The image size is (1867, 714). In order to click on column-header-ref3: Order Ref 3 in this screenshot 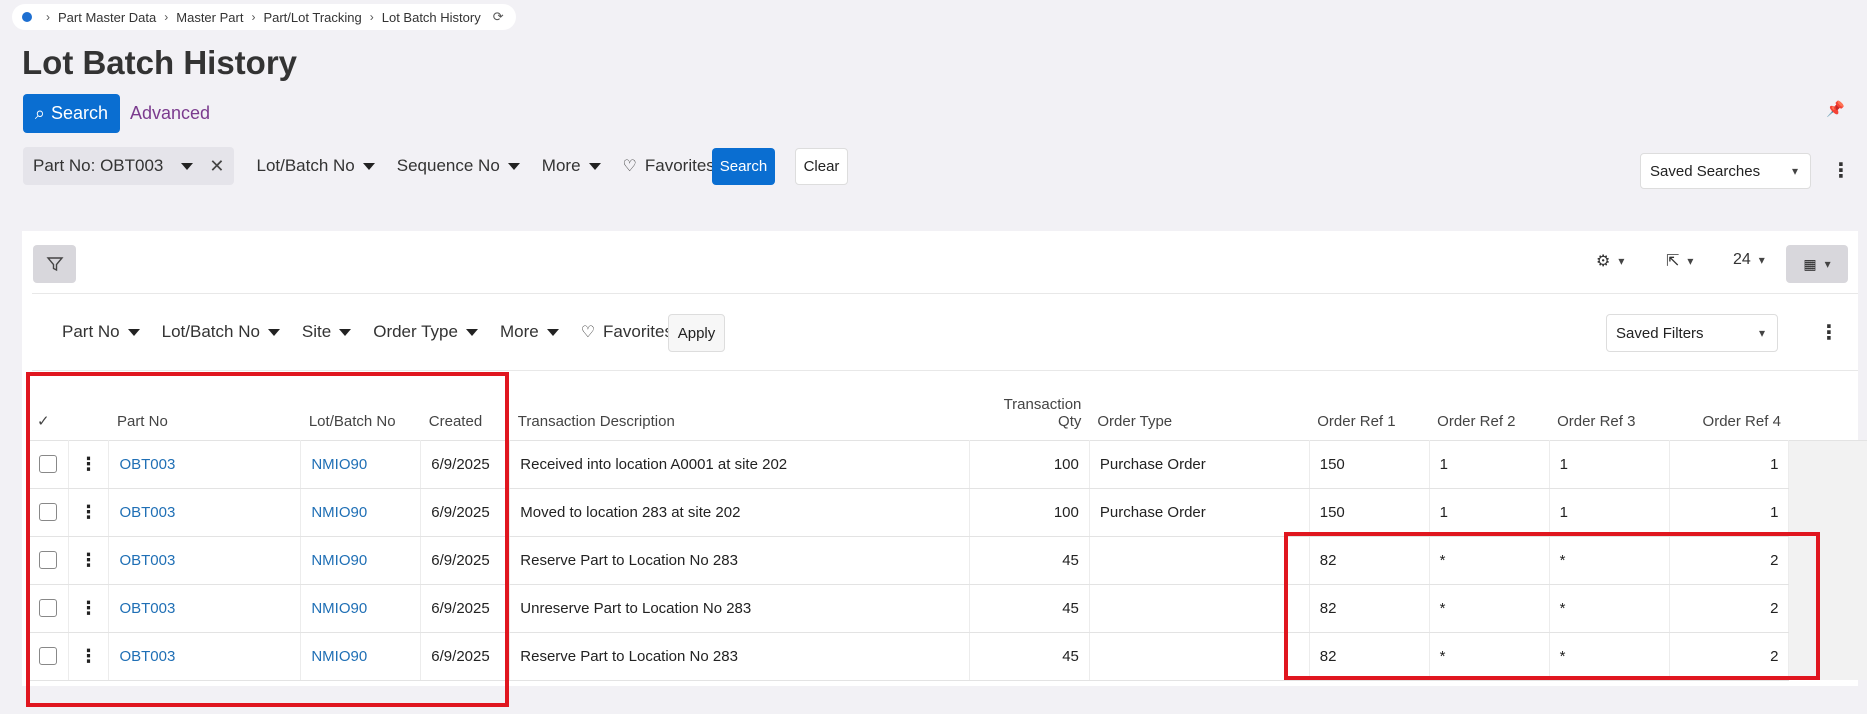, I will do `click(1609, 406)`.